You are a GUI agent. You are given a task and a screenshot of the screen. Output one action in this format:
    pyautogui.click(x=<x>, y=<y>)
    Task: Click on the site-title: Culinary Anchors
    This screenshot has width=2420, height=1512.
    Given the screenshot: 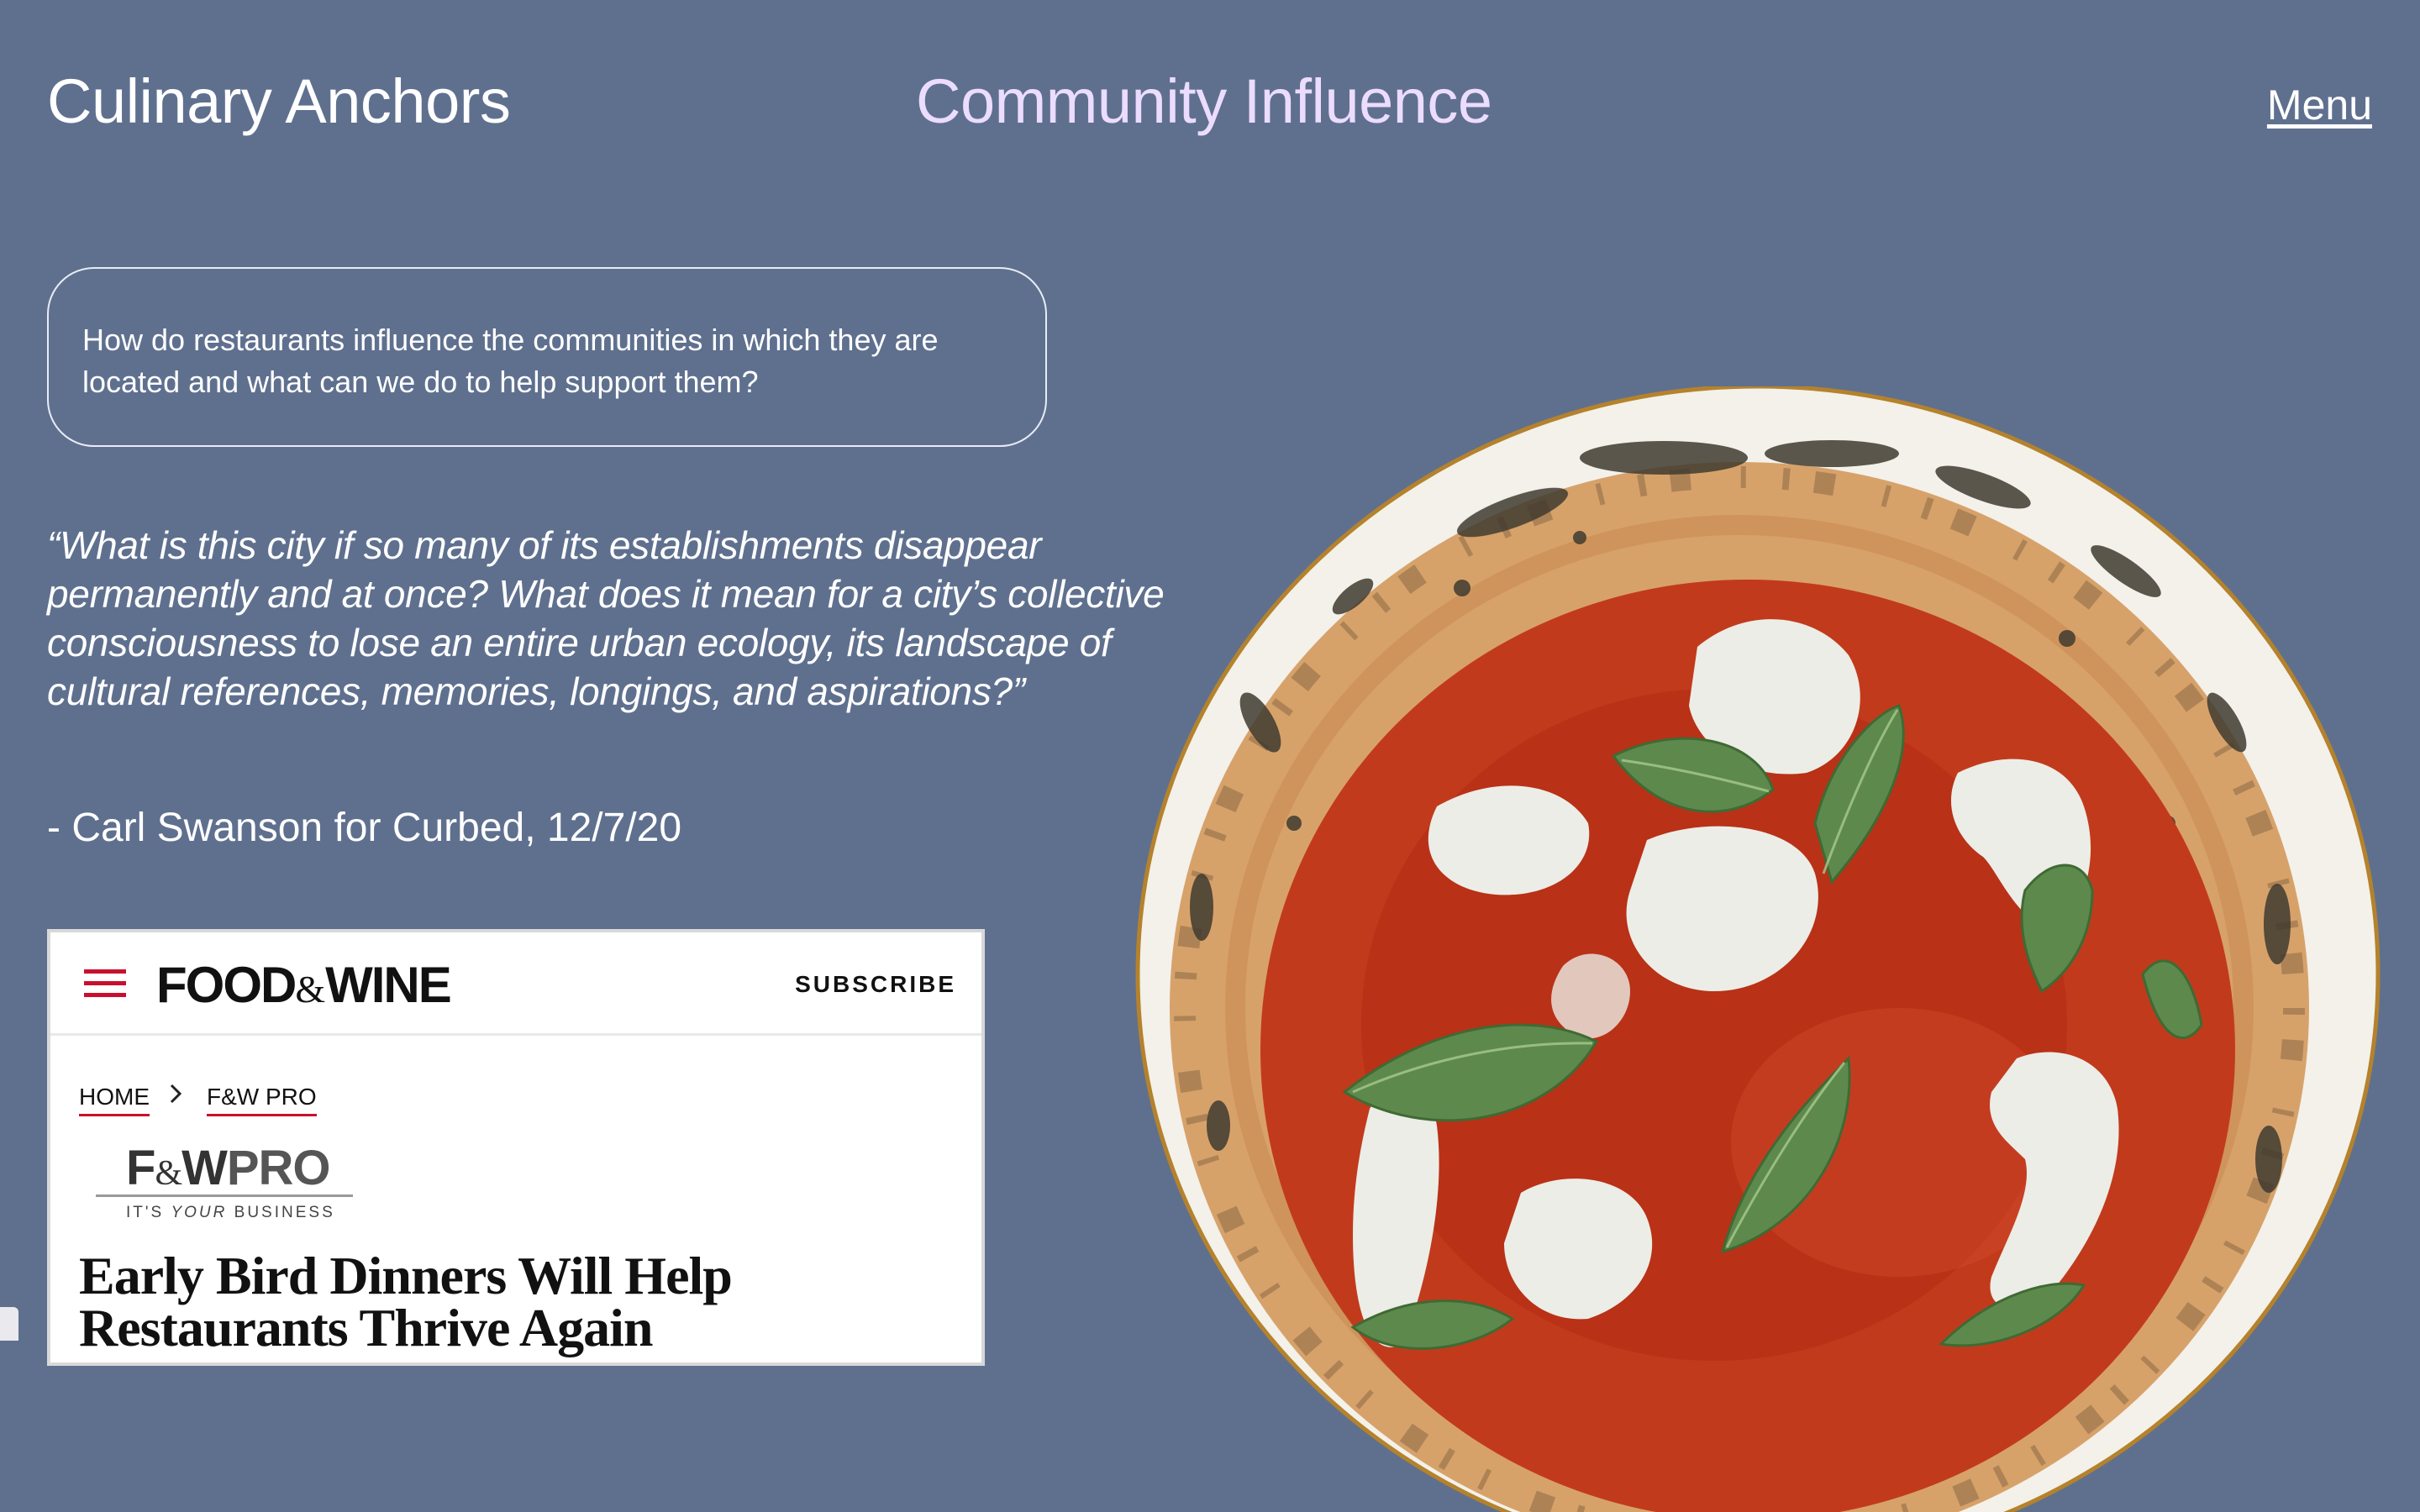 What is the action you would take?
    pyautogui.click(x=279, y=102)
    